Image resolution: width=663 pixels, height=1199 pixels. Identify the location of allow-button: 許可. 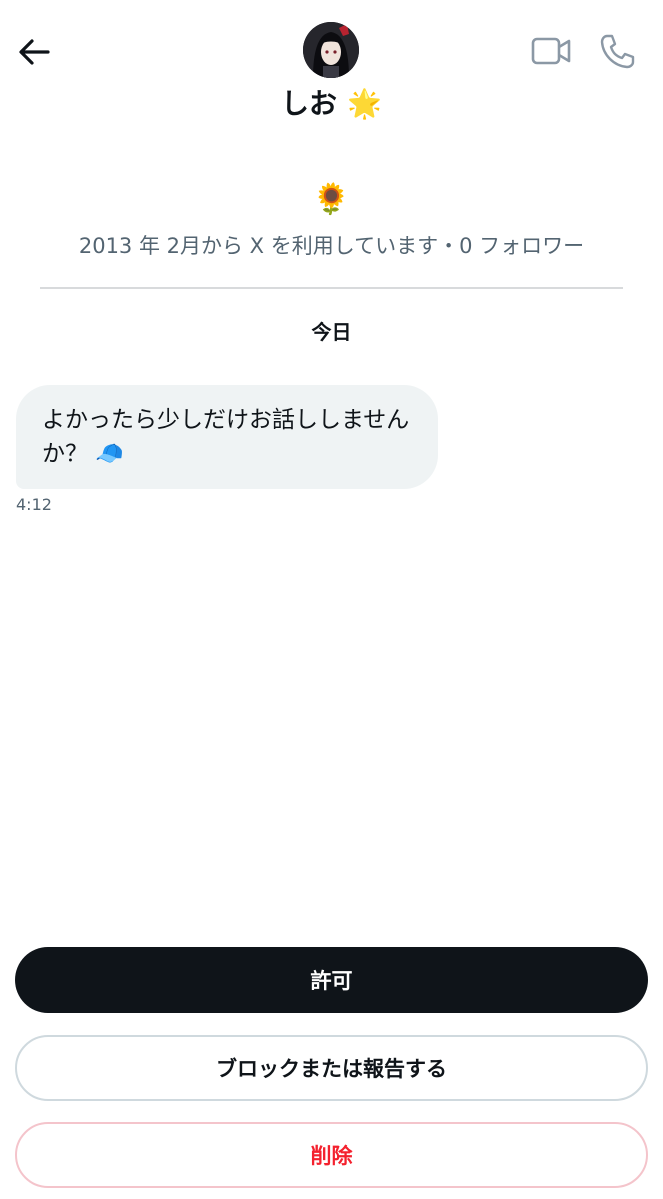
(331, 980).